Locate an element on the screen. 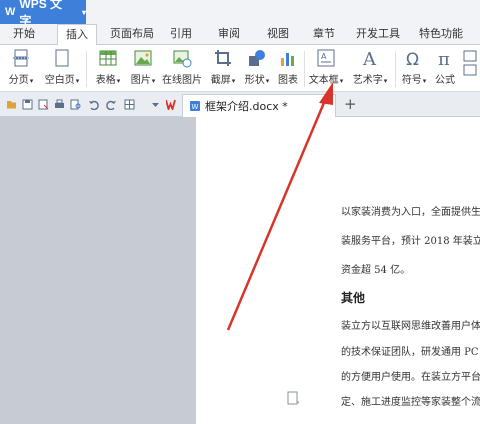 This screenshot has width=480, height=424. tab-section: 章节 is located at coordinates (324, 34).